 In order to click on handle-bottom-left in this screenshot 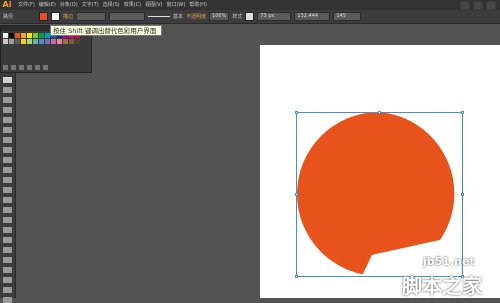, I will do `click(296, 276)`.